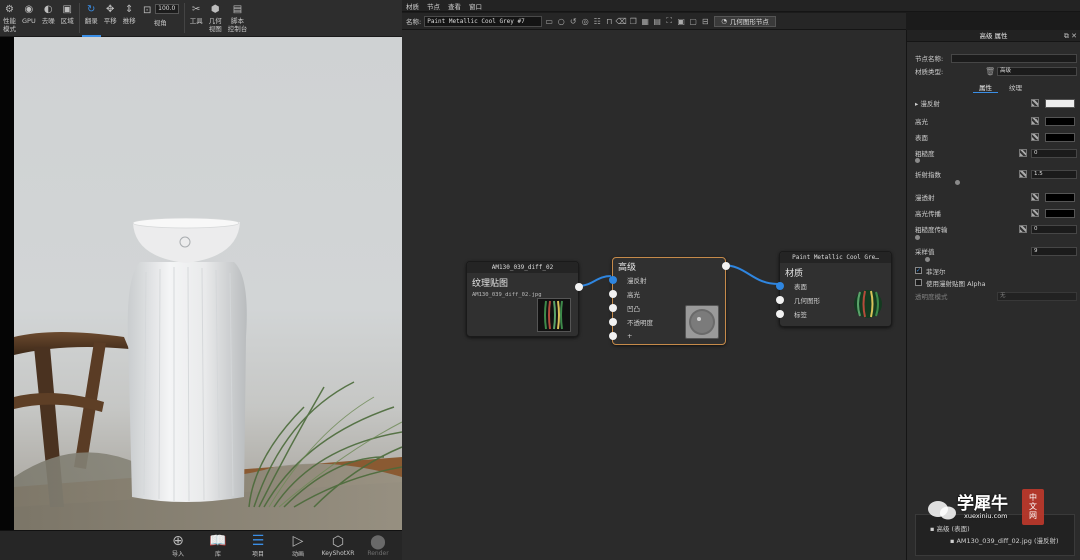 The image size is (1080, 560). I want to click on project-button: ☰ 项目, so click(258, 545).